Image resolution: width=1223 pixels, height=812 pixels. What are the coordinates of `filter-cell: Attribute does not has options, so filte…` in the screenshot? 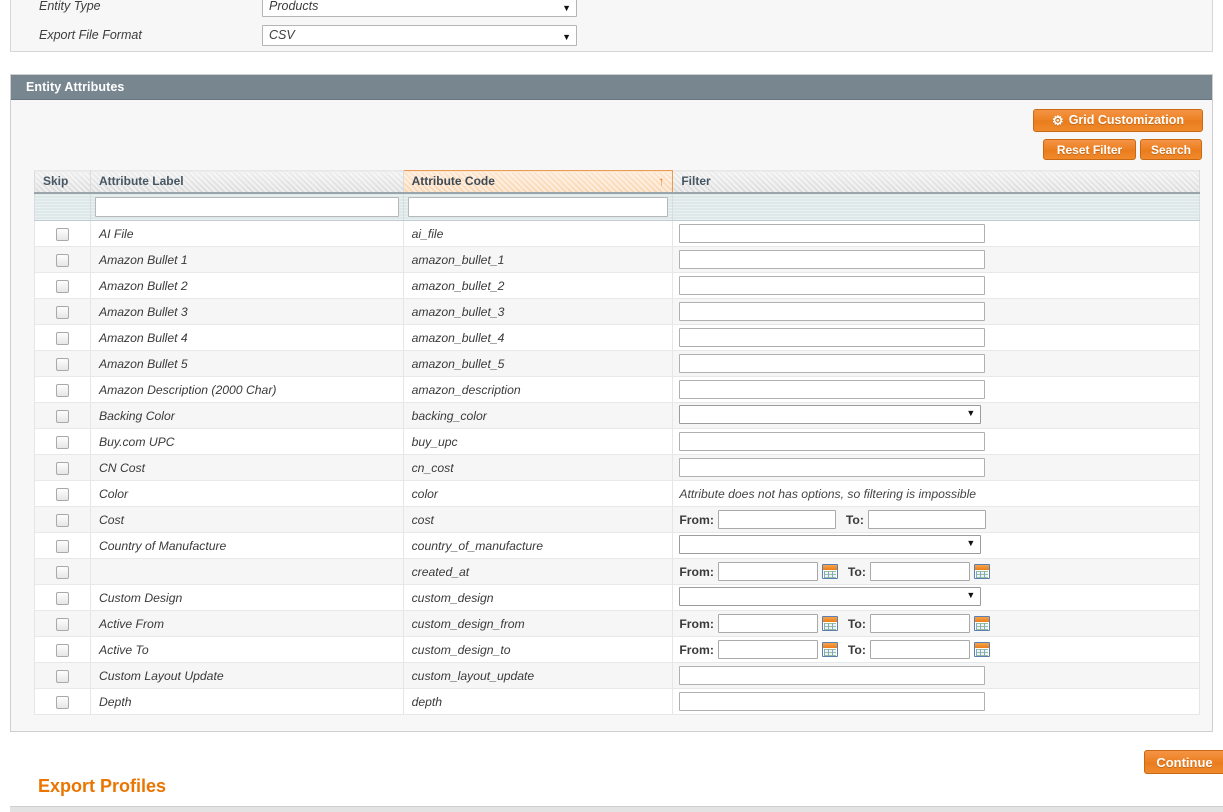 It's located at (936, 493).